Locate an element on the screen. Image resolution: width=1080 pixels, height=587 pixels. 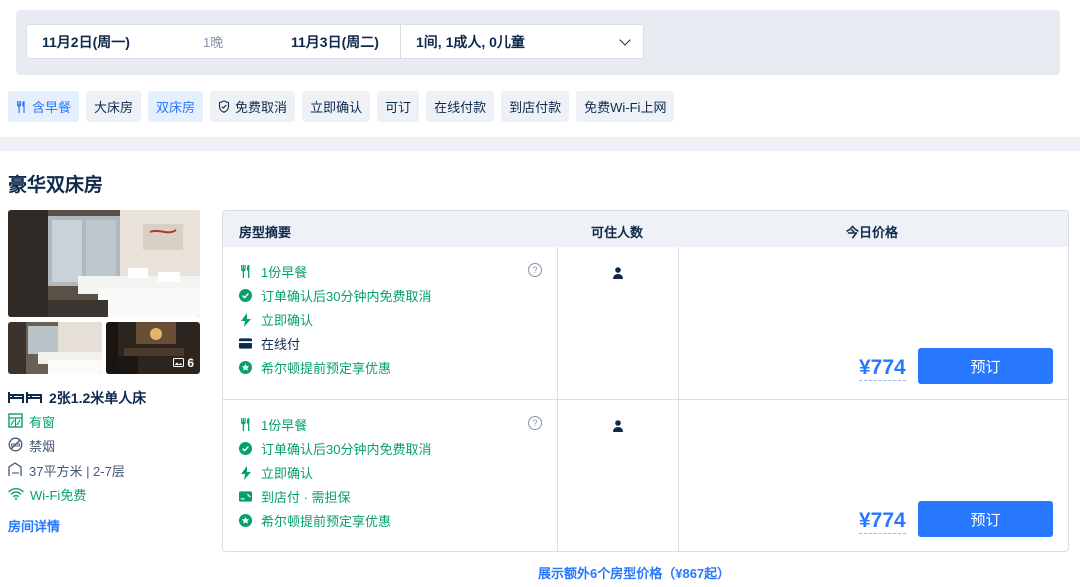
photo-count-badge: 6 is located at coordinates (183, 363).